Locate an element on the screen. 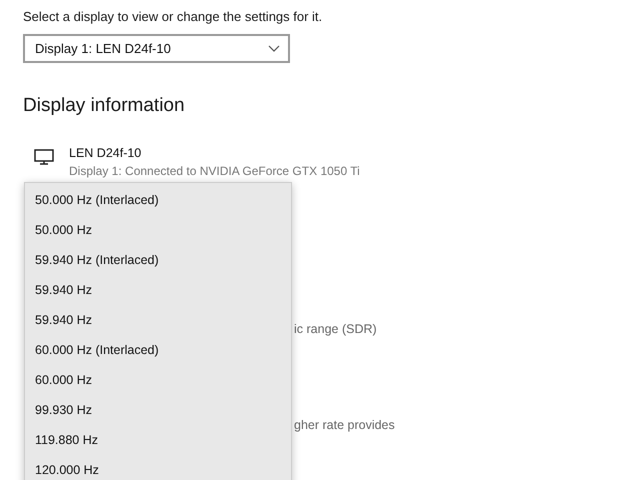  monitor-name: LEN D24f-10 is located at coordinates (105, 153).